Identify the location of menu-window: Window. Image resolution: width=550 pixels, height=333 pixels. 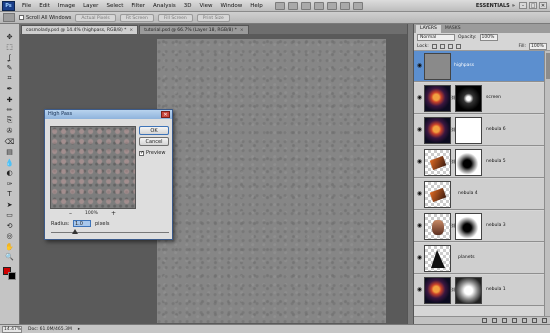
(232, 6).